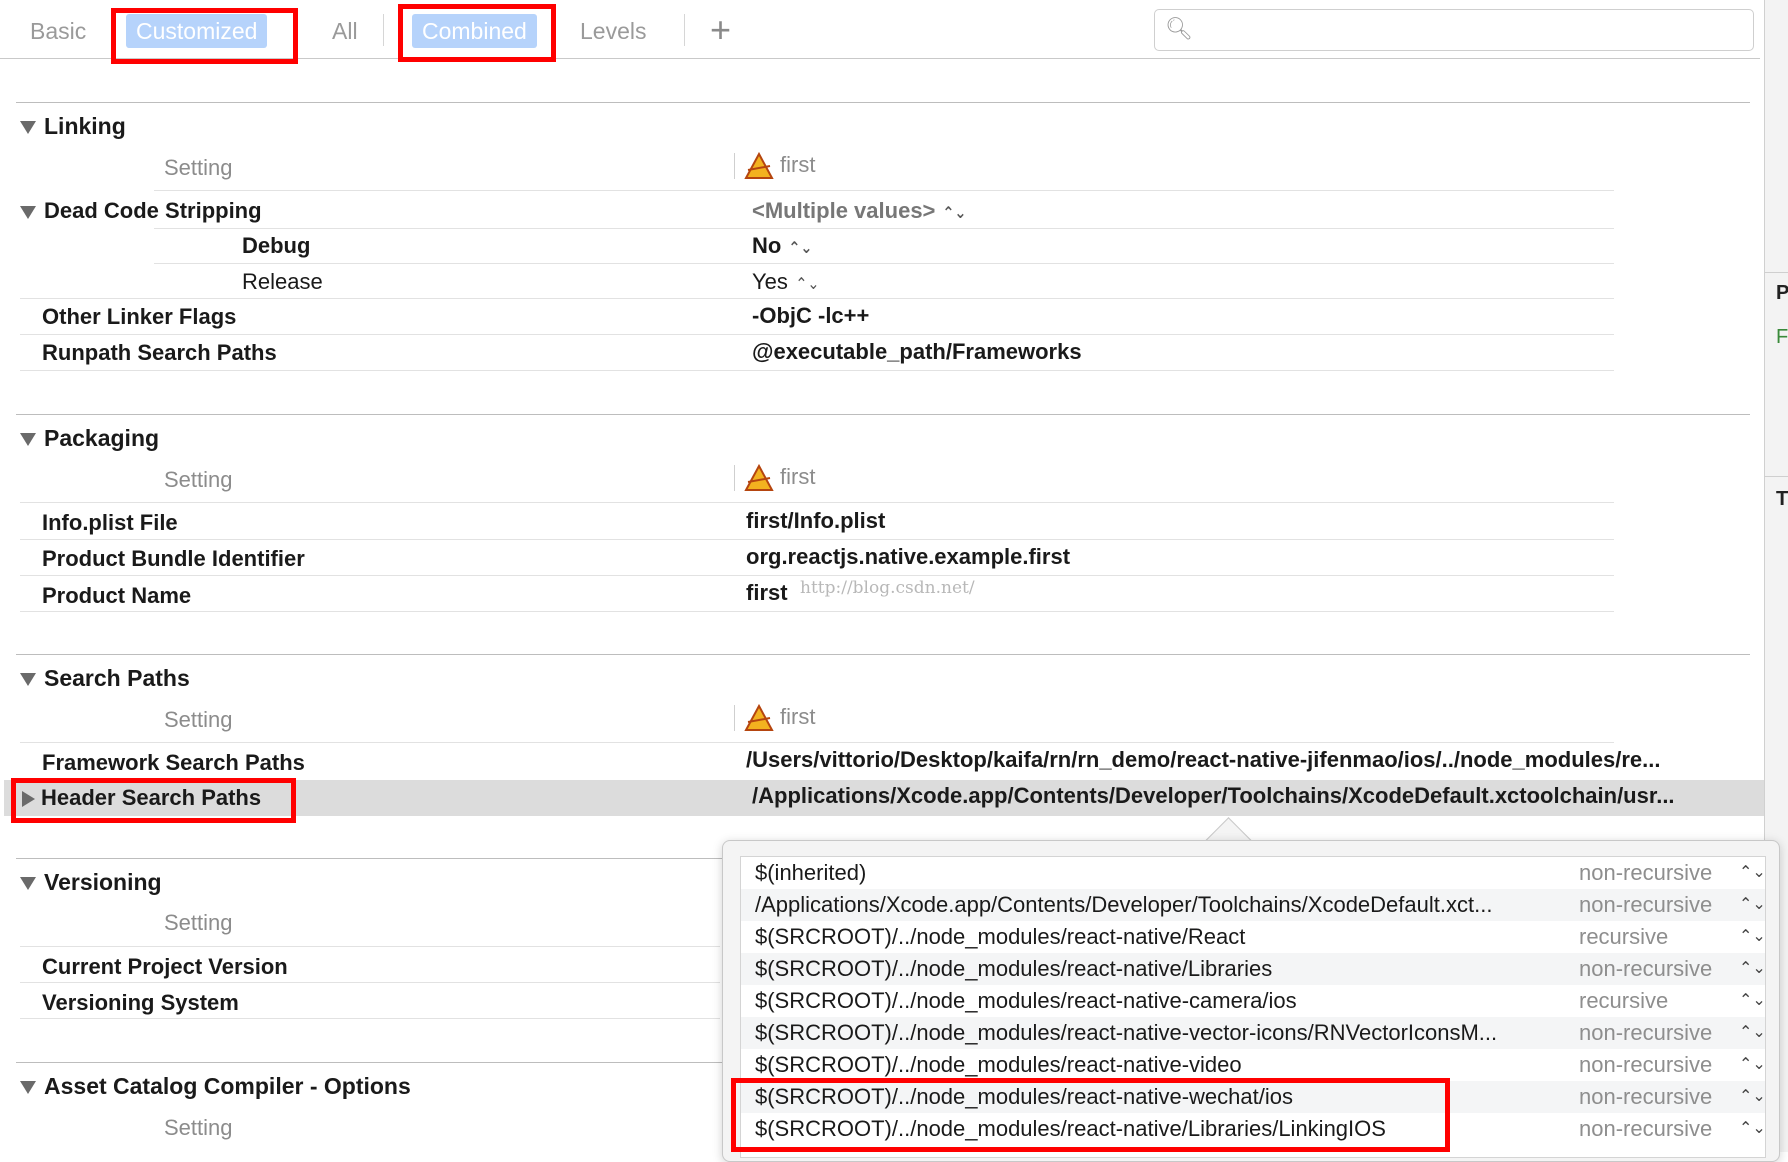 The height and width of the screenshot is (1162, 1788). What do you see at coordinates (227, 1086) in the screenshot?
I see `section-title: Asset Catalog Compiler - Options` at bounding box center [227, 1086].